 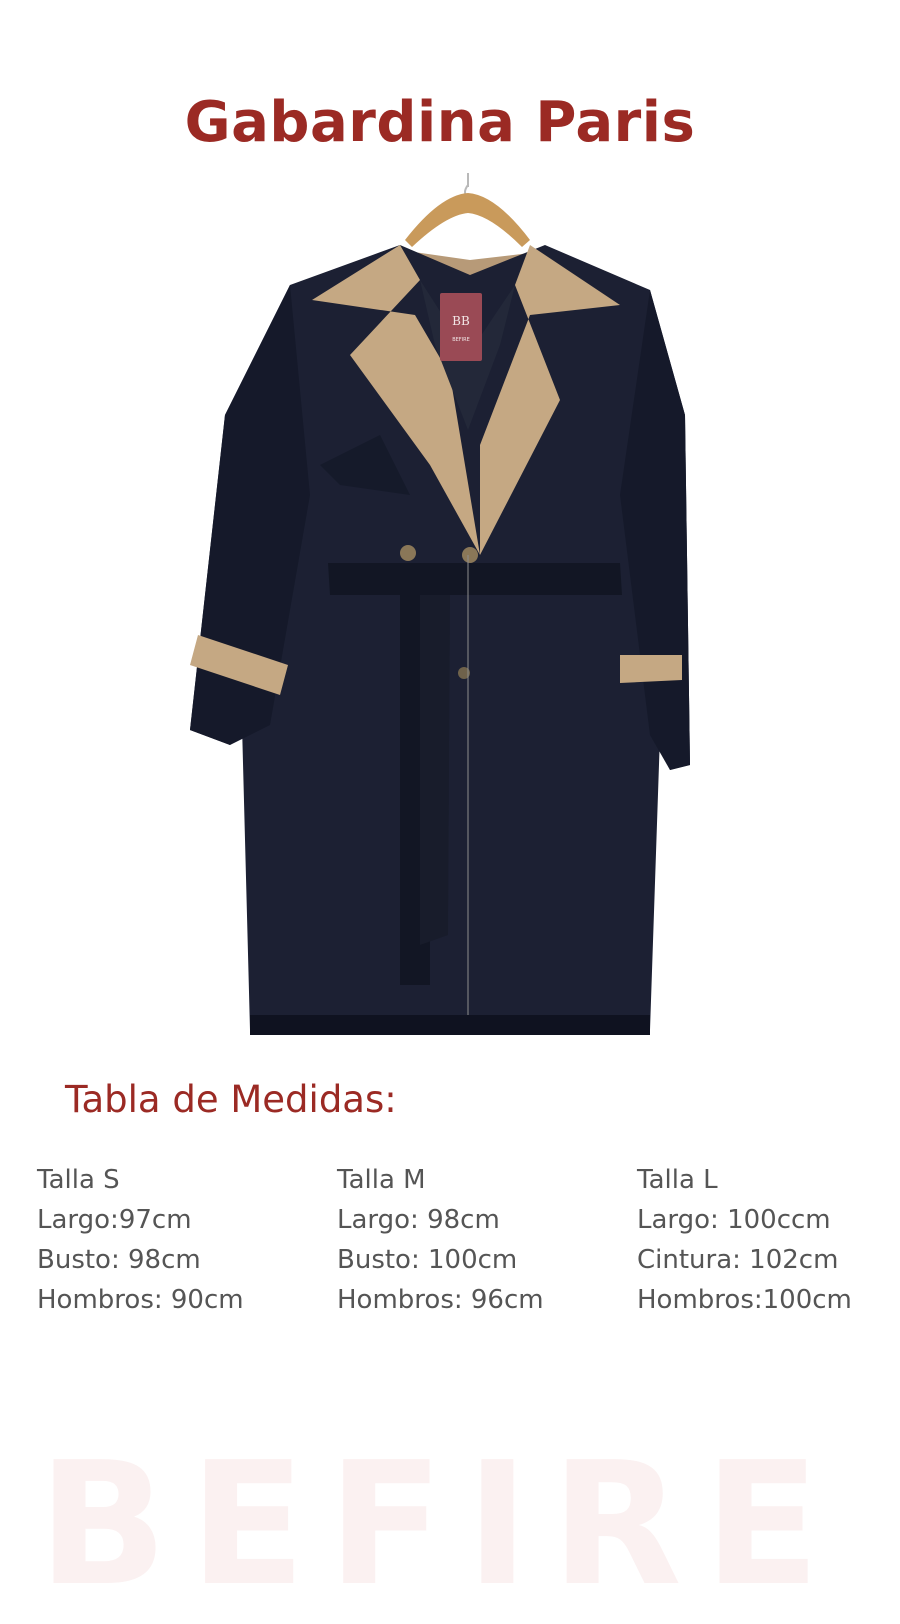 What do you see at coordinates (461, 340) in the screenshot?
I see `svg-text: BEFIRE` at bounding box center [461, 340].